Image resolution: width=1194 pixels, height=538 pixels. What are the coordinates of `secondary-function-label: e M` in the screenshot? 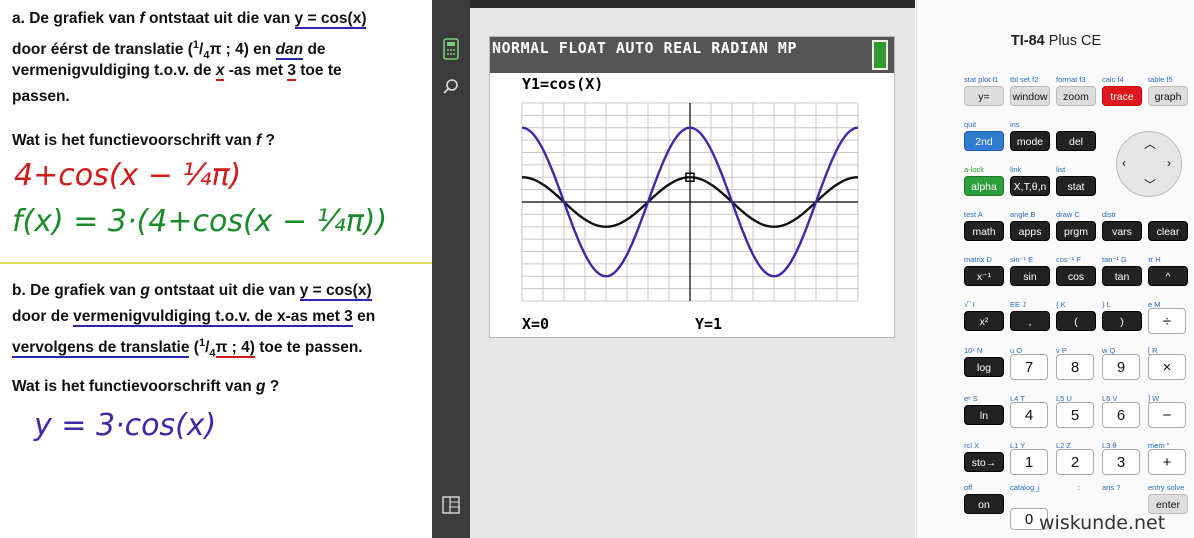 It's located at (1154, 304).